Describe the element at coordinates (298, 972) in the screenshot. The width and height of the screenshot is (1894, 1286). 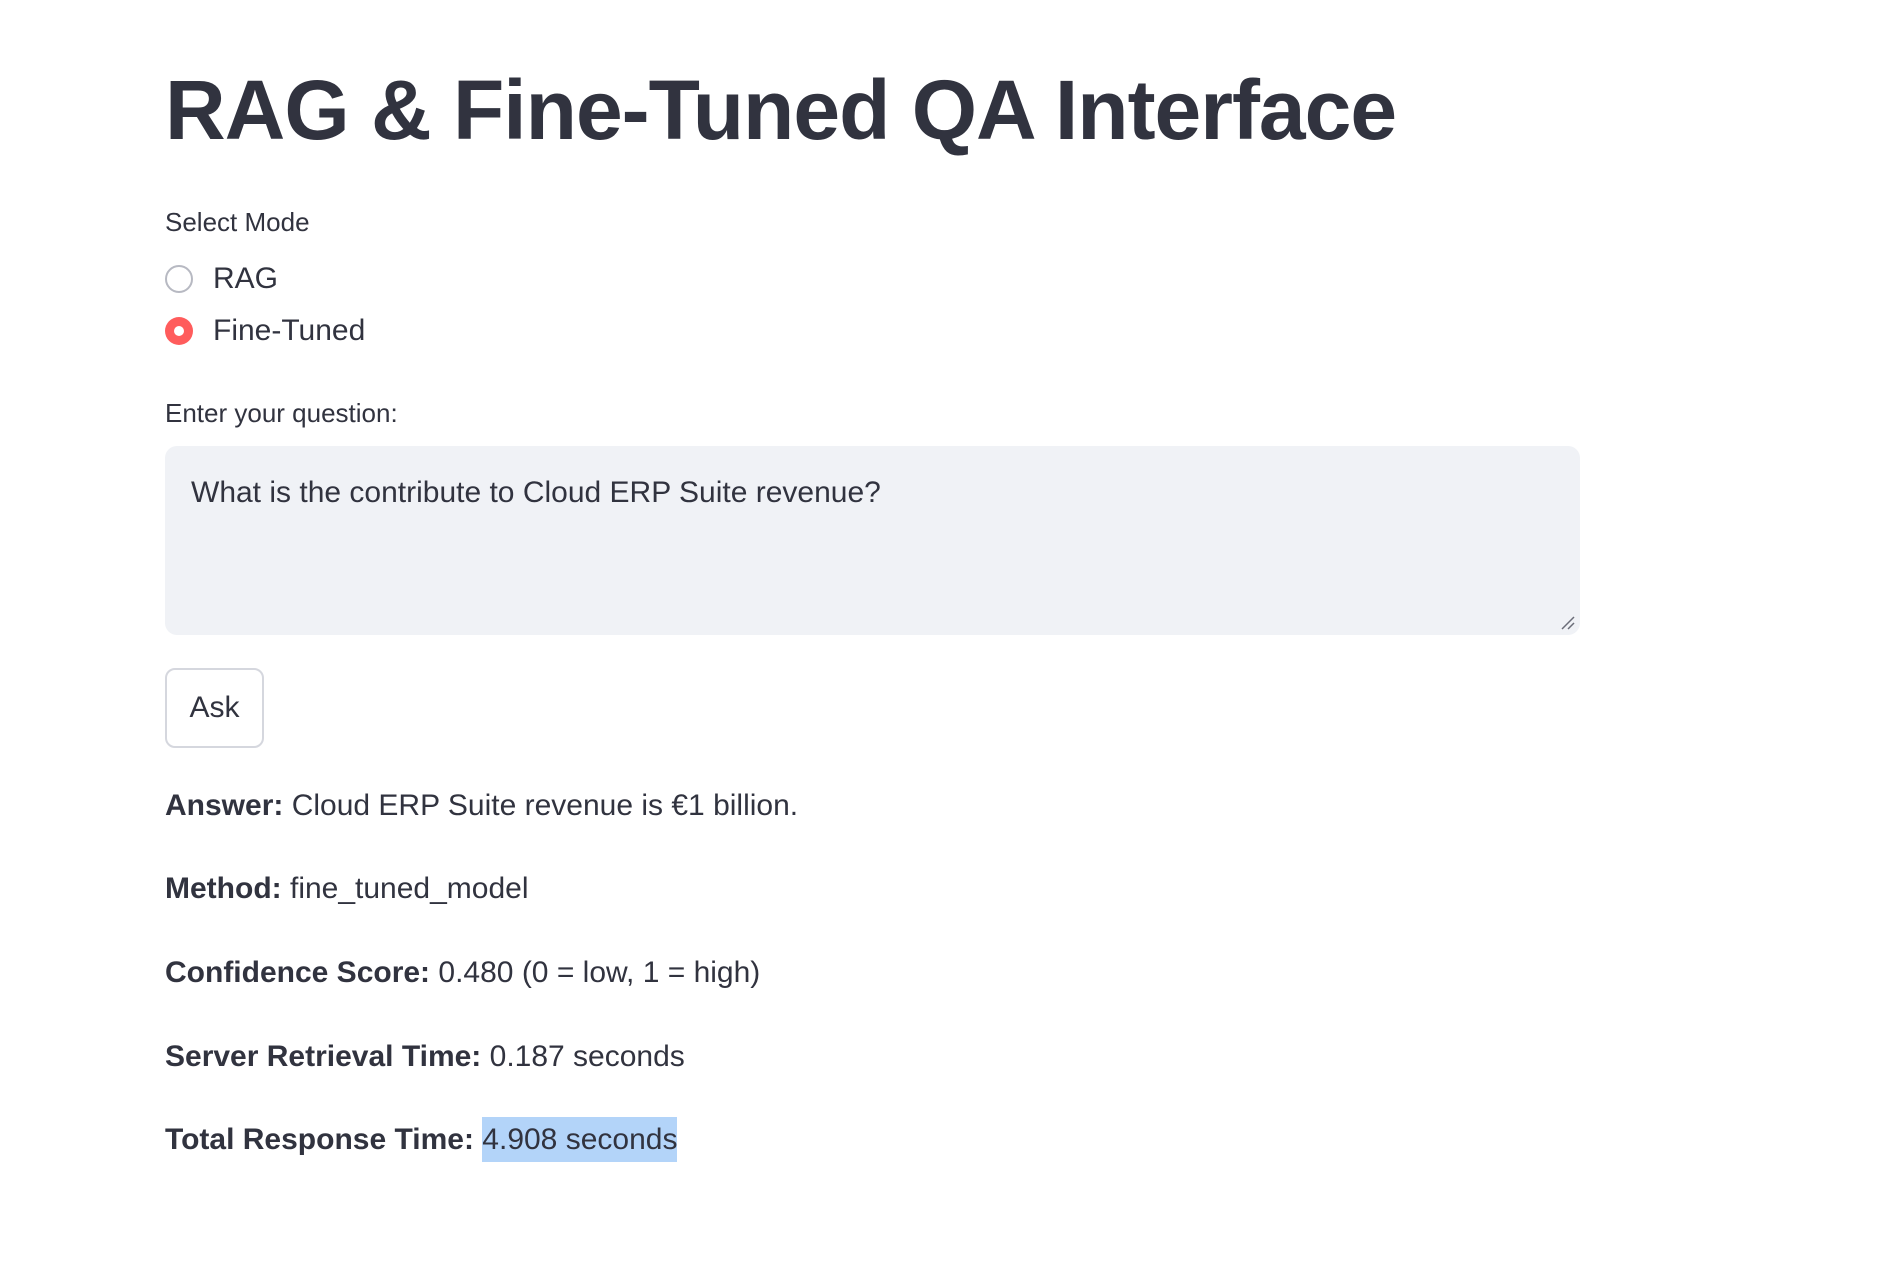
I see `confidence-label: Confidence Score:` at that location.